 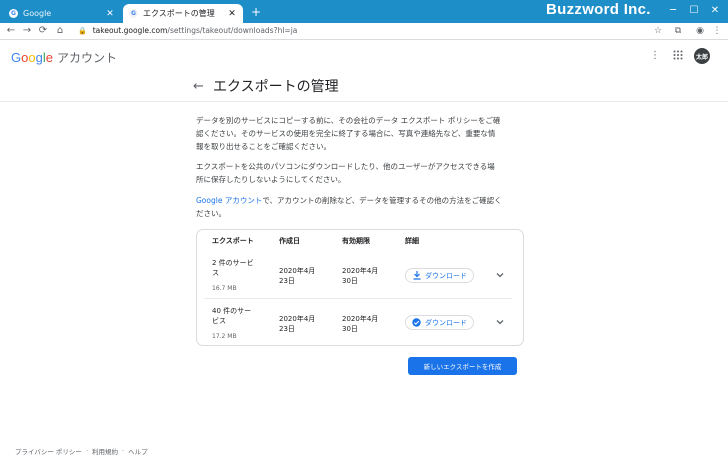 What do you see at coordinates (232, 30) in the screenshot?
I see `url-path: /settings/takeout/downloads?hl=ja` at bounding box center [232, 30].